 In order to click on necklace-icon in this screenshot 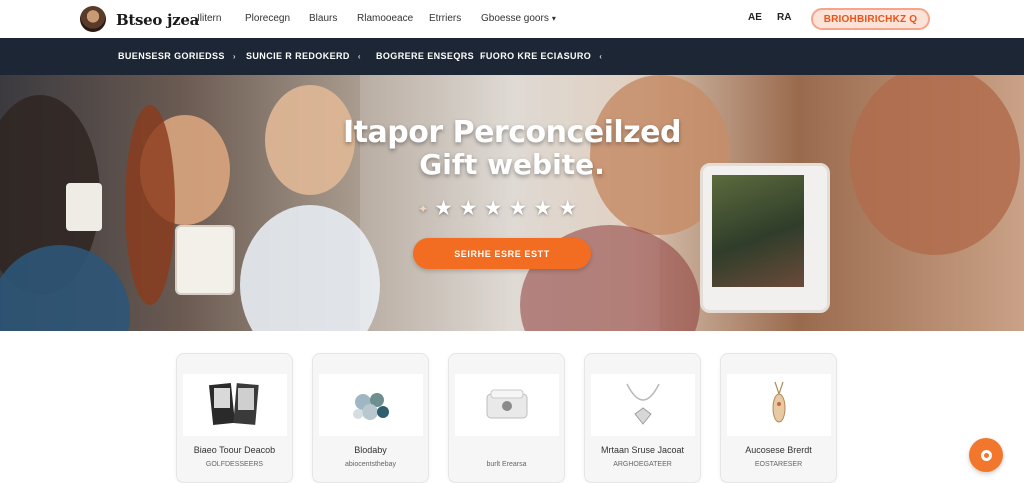, I will do `click(643, 404)`.